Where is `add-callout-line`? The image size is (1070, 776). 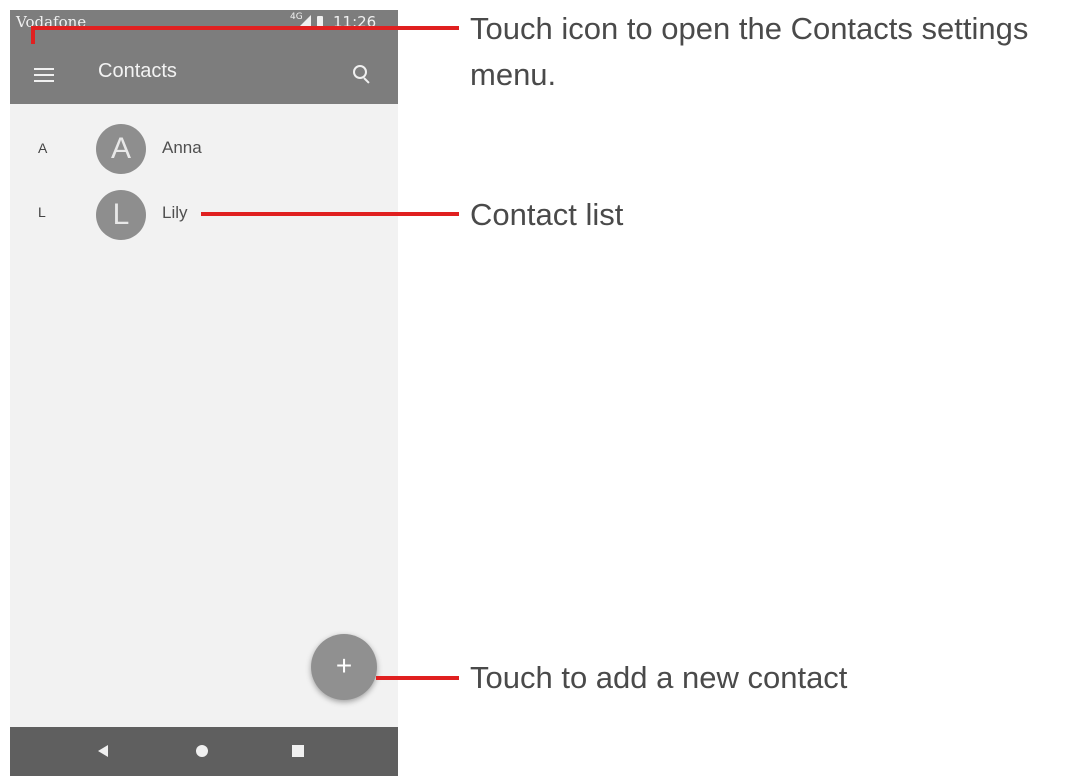 add-callout-line is located at coordinates (417, 678).